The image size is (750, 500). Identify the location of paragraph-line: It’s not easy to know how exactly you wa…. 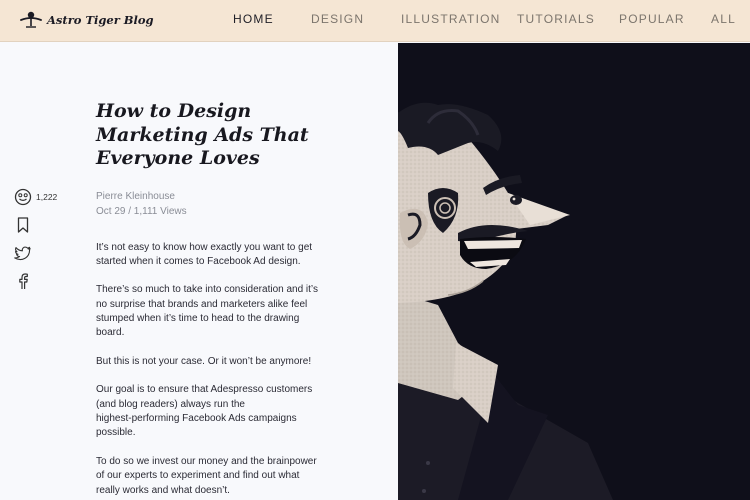
(204, 247).